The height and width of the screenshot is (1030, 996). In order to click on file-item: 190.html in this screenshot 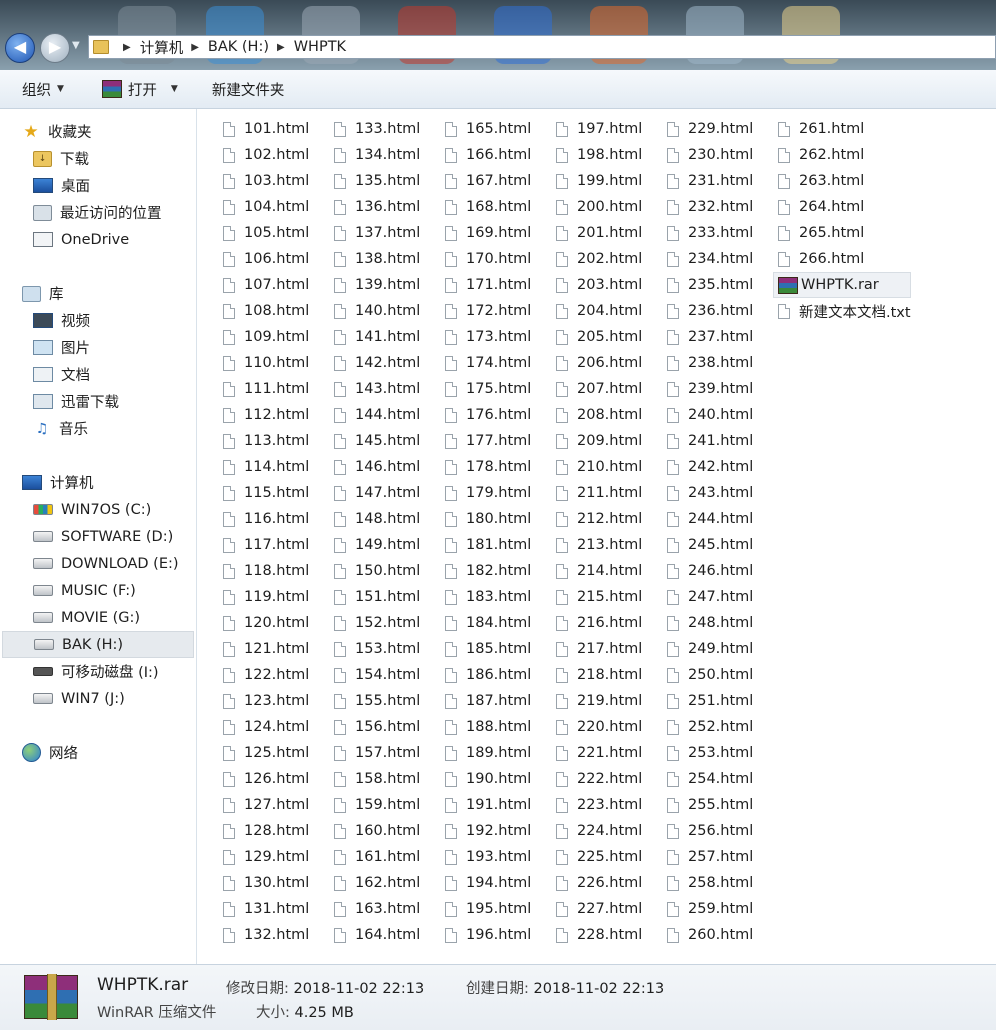, I will do `click(488, 779)`.